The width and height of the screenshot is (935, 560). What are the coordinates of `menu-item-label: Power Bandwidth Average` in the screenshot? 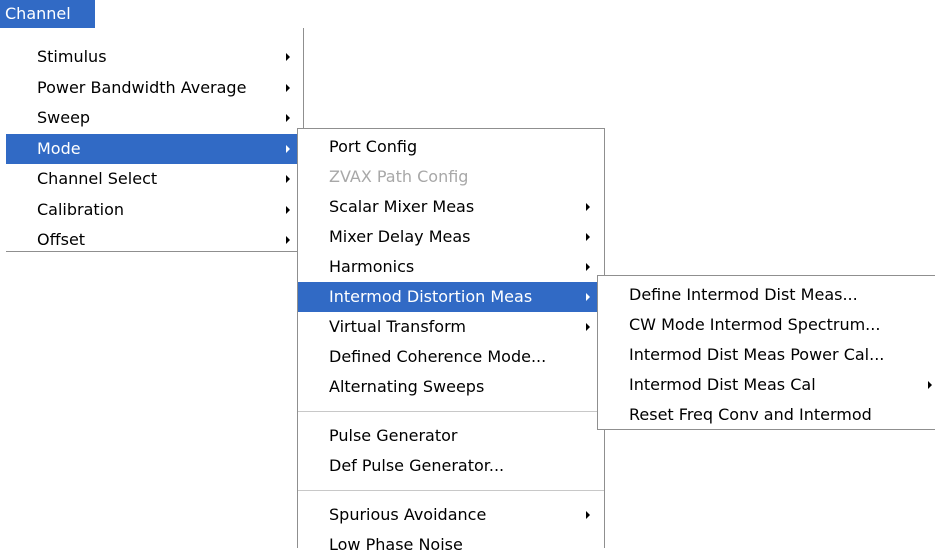 It's located at (142, 87).